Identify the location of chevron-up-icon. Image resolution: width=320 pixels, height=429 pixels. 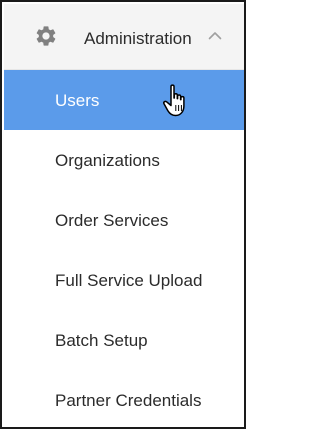
(215, 35).